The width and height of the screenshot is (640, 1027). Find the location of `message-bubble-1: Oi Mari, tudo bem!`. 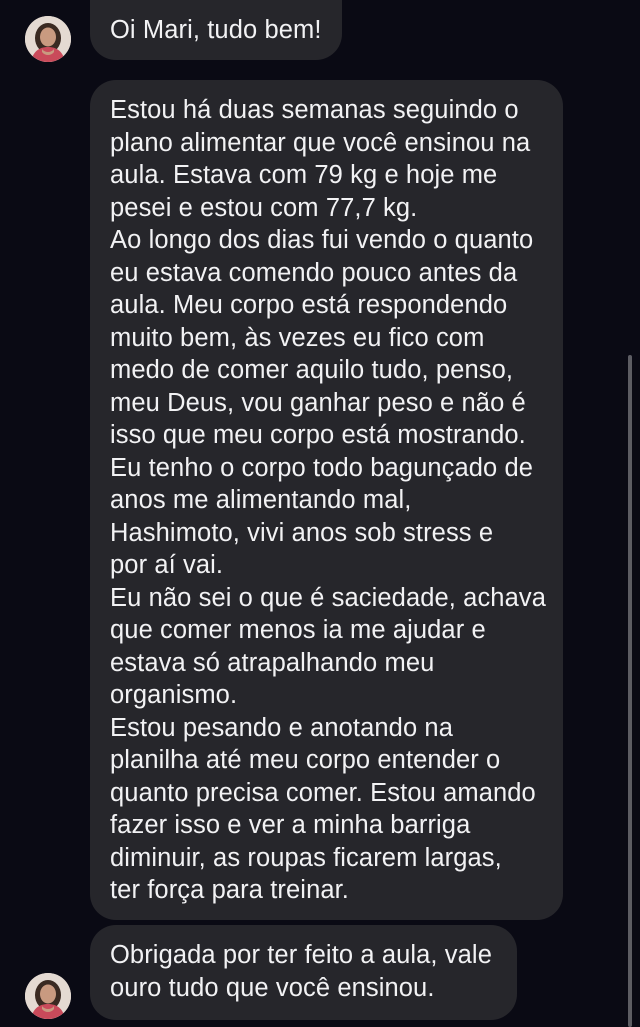

message-bubble-1: Oi Mari, tudo bem! is located at coordinates (216, 30).